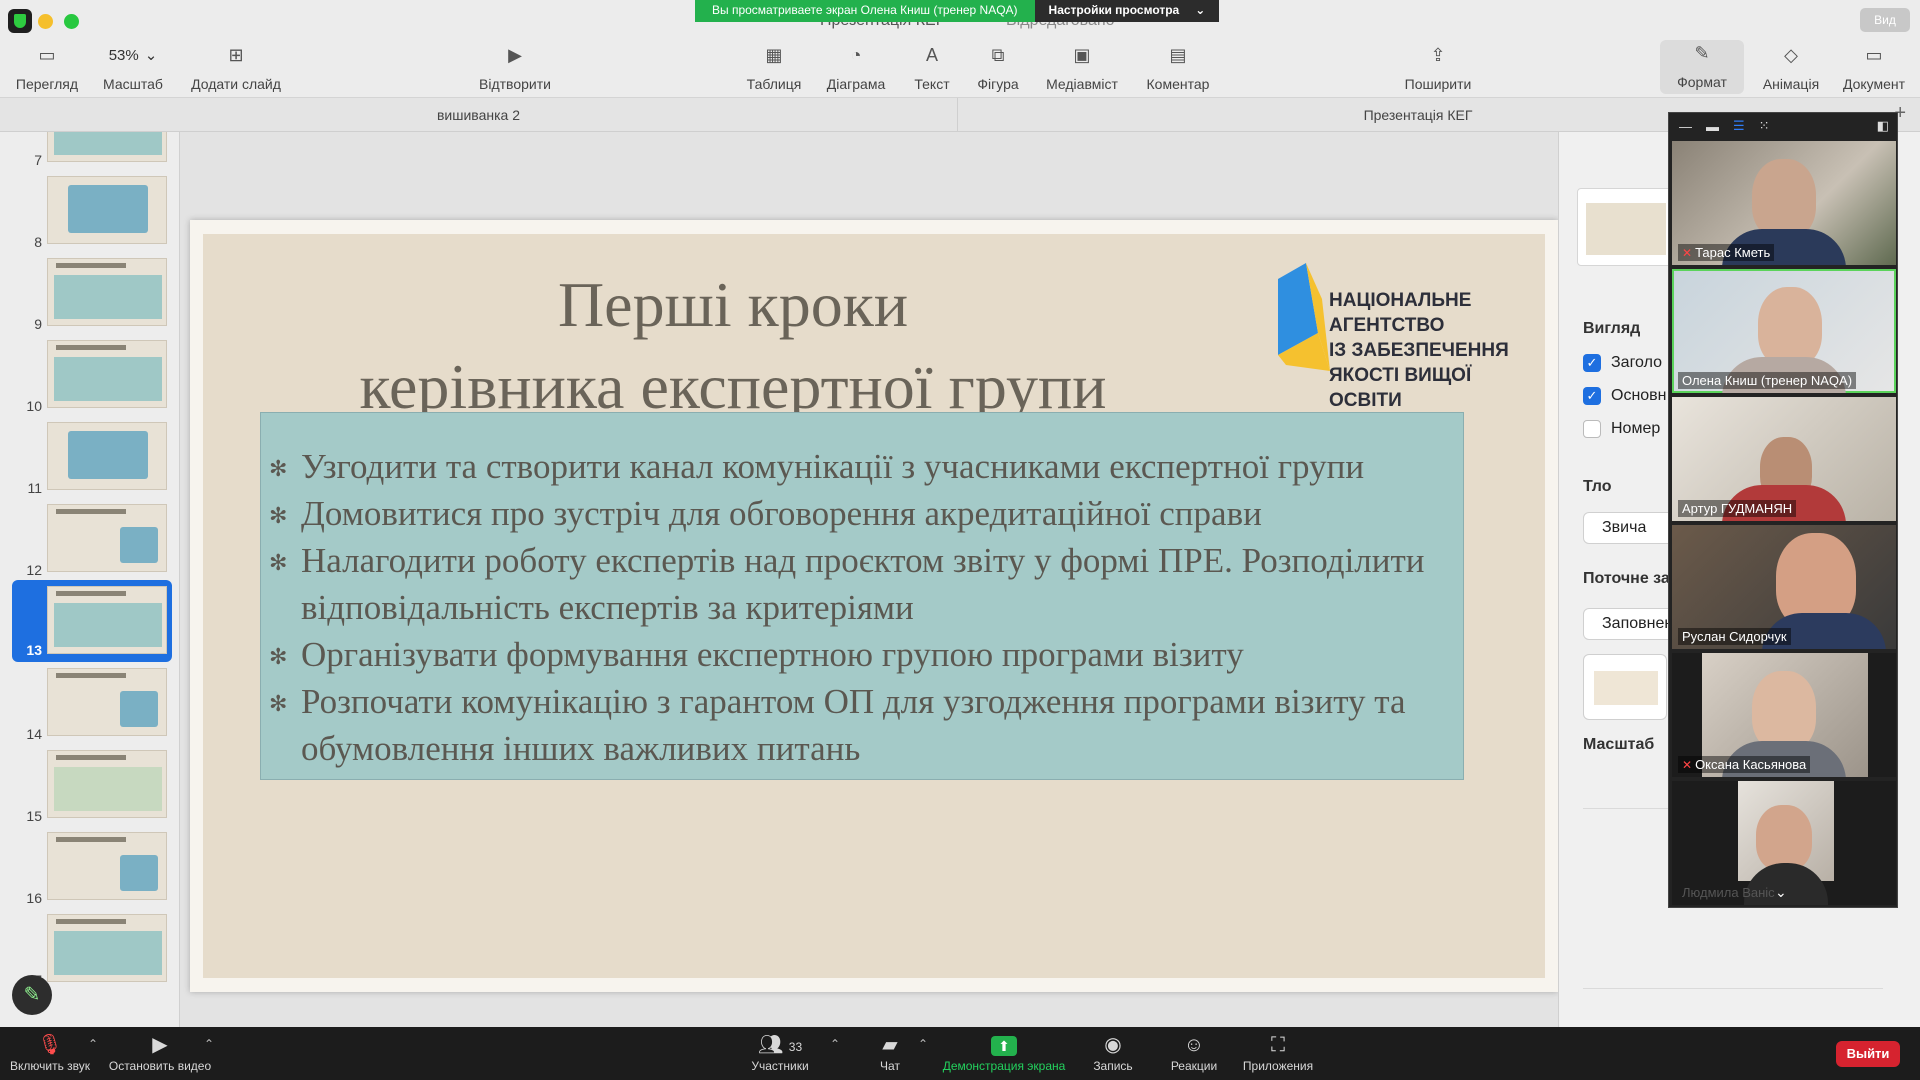  Describe the element at coordinates (515, 67) in the screenshot. I see `play-button: ▶ Відтворити` at that location.